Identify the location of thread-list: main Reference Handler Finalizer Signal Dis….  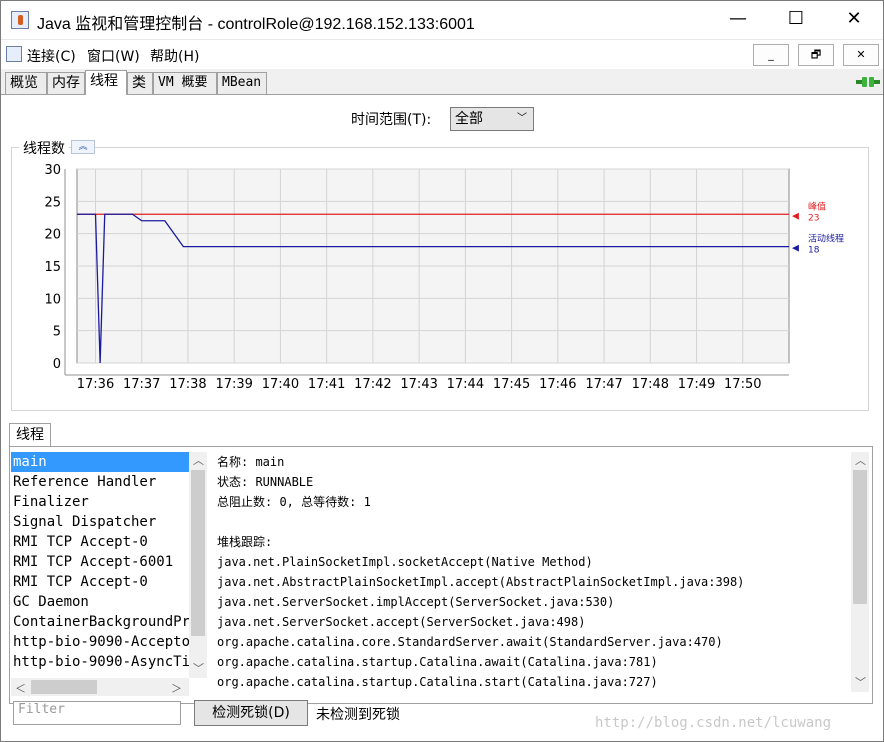
(100, 565).